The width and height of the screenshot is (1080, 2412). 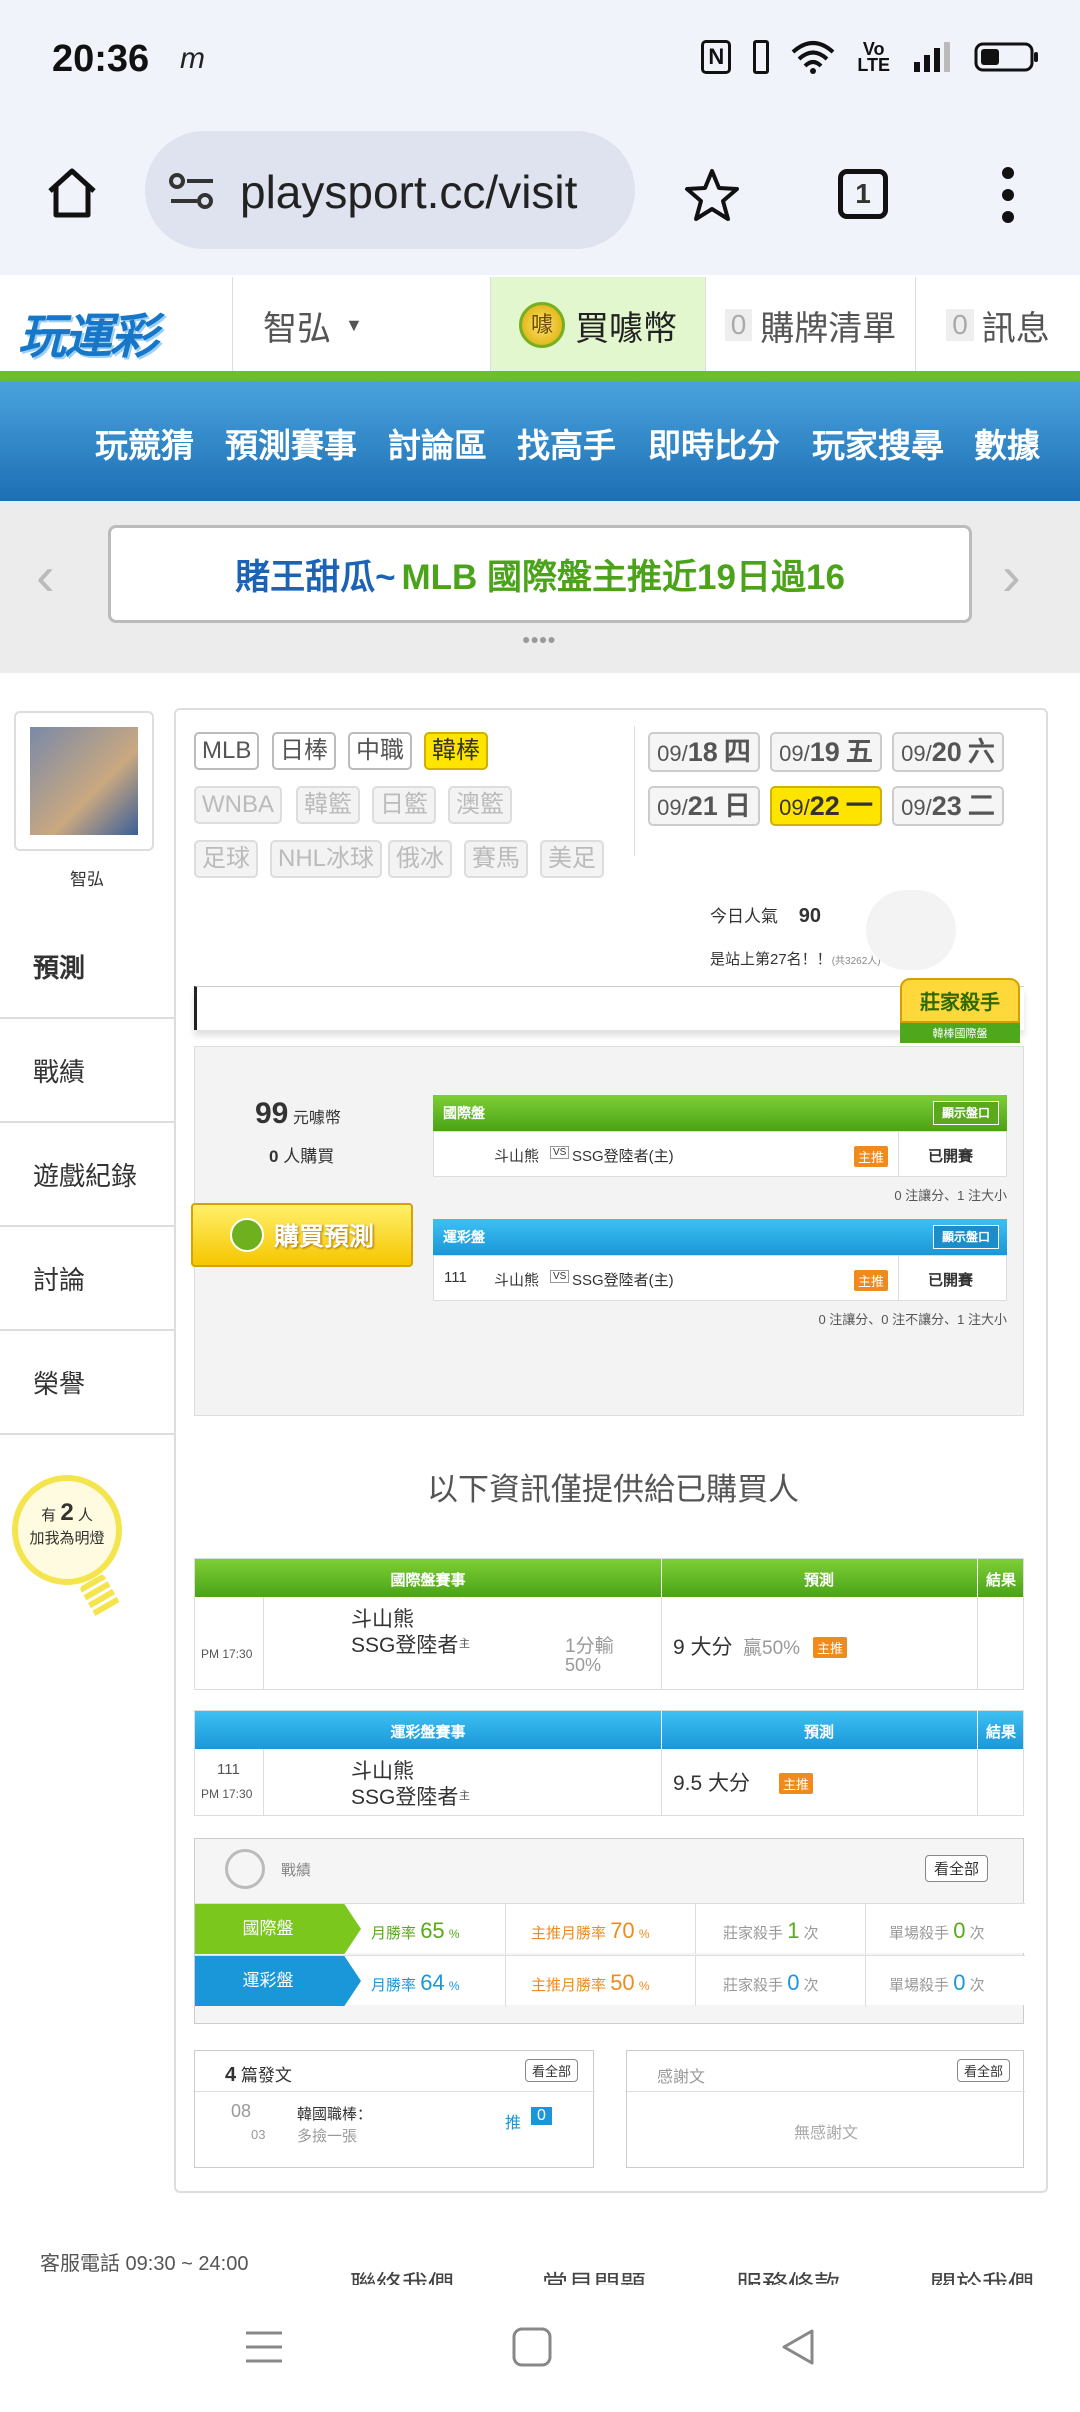 What do you see at coordinates (1008, 195) in the screenshot?
I see `more-menu-icon` at bounding box center [1008, 195].